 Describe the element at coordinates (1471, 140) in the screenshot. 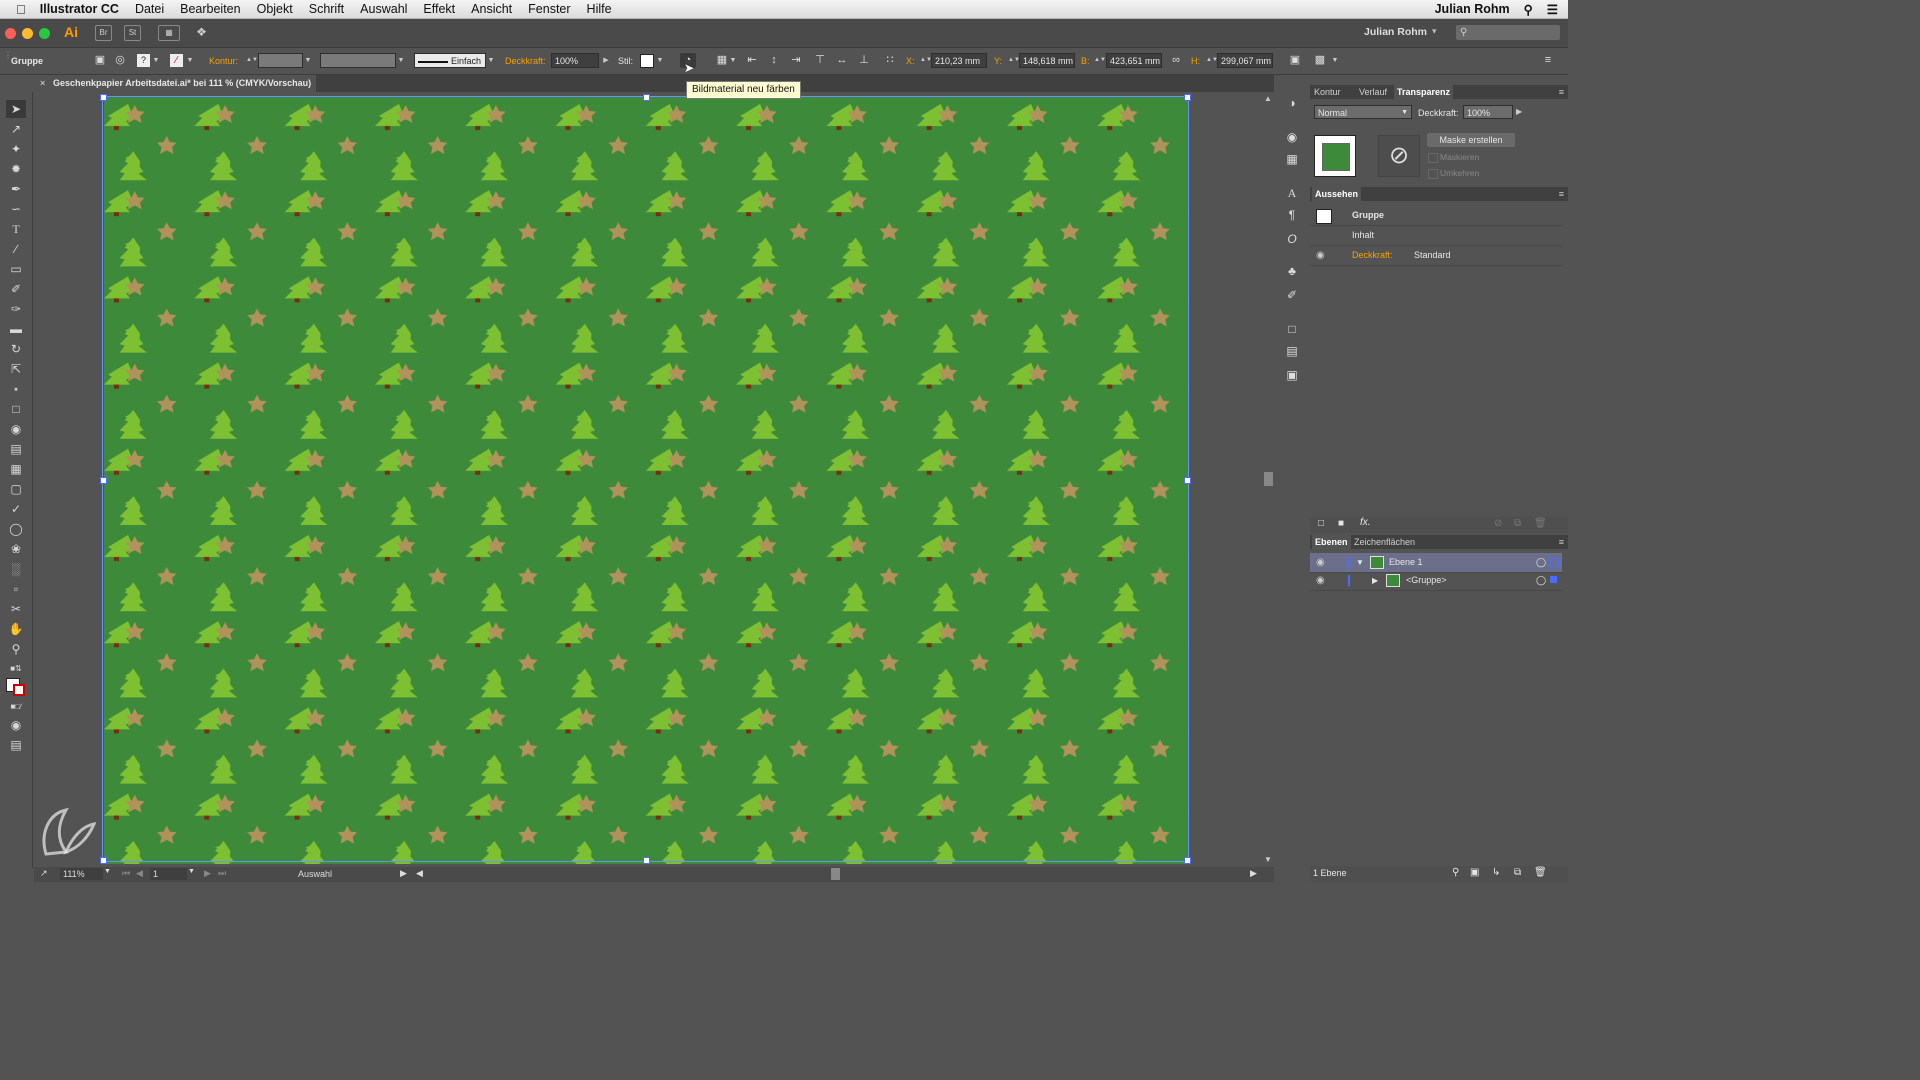

I see `create-mask-button: Maske erstellen` at that location.